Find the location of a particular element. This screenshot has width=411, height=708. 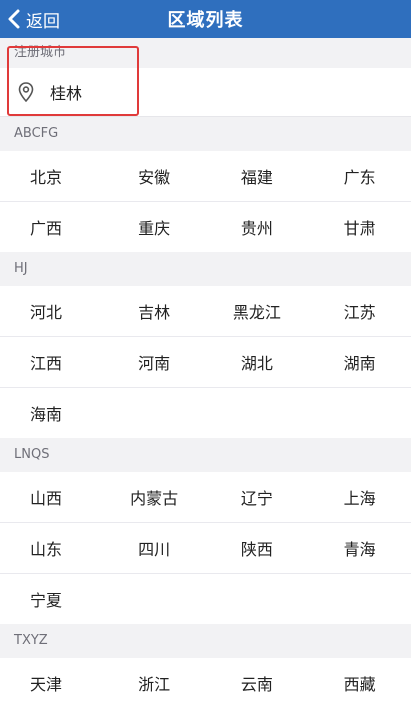

chevron-left-icon is located at coordinates (14, 19).